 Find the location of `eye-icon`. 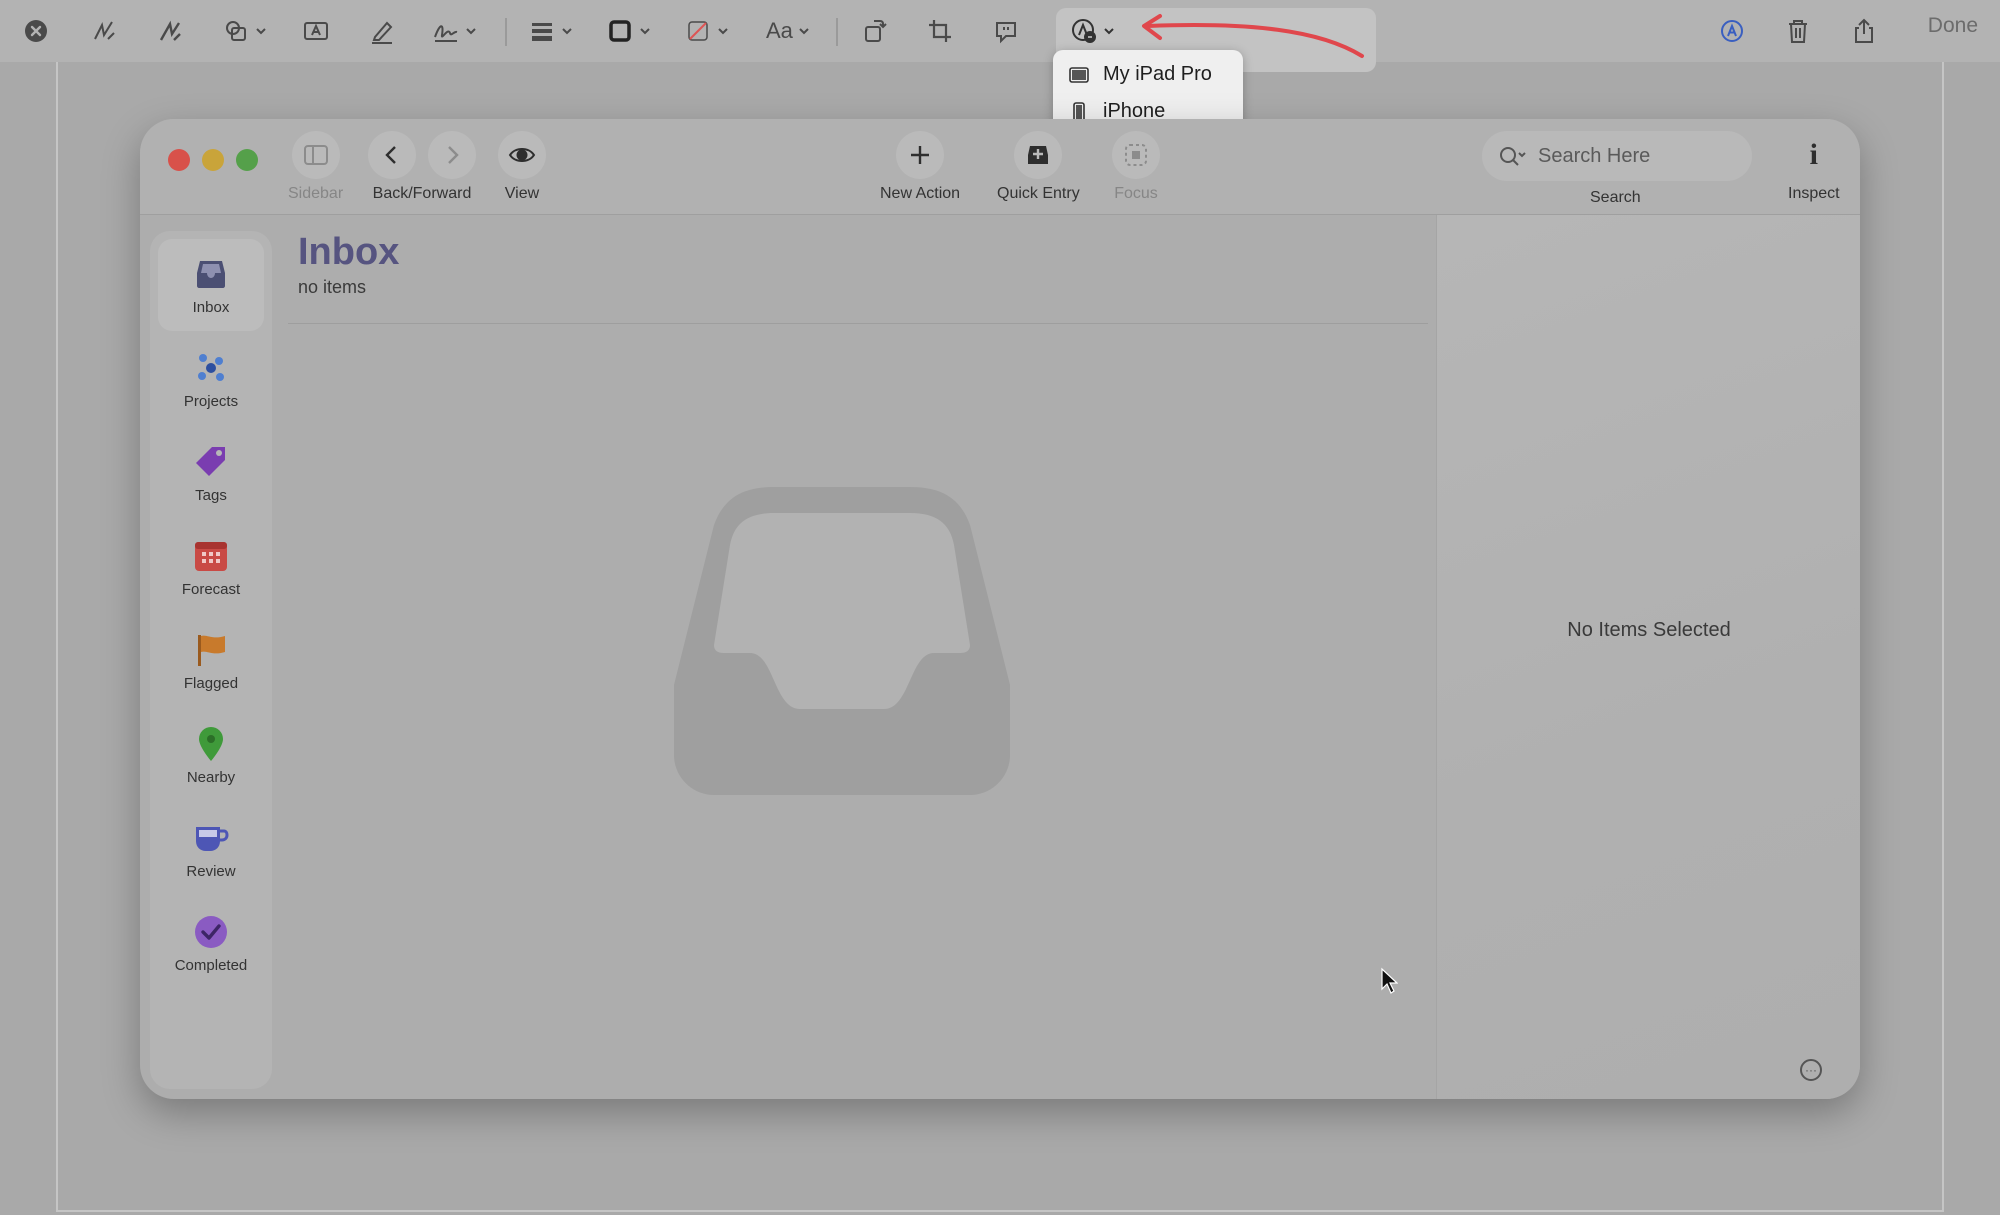

eye-icon is located at coordinates (522, 155).